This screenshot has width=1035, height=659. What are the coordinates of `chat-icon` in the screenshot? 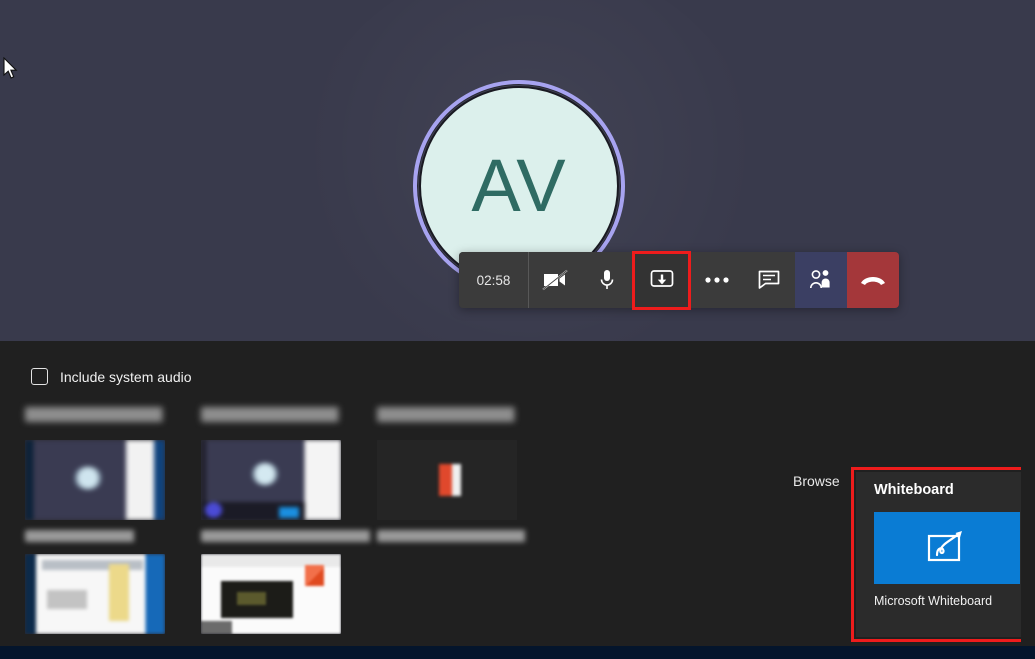 It's located at (769, 279).